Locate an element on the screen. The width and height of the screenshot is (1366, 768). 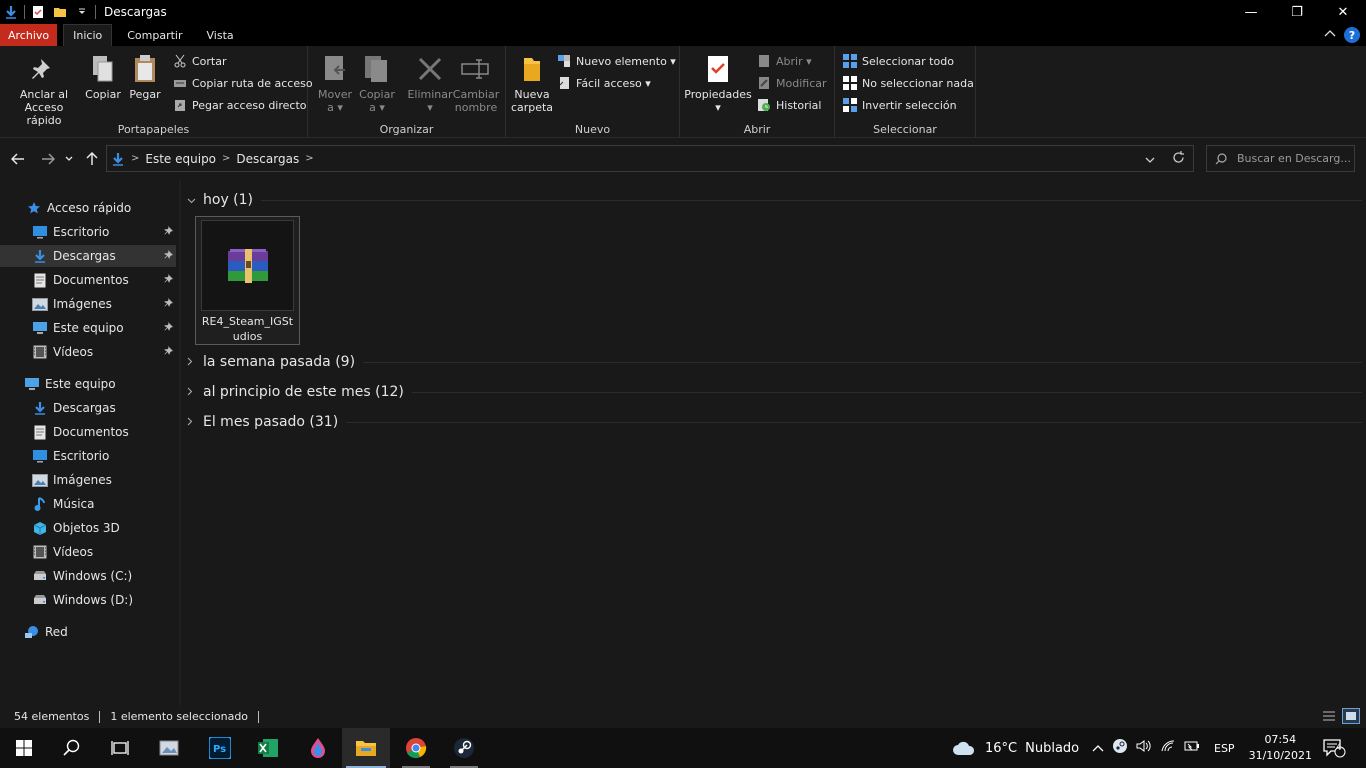
search-box is located at coordinates (1280, 158).